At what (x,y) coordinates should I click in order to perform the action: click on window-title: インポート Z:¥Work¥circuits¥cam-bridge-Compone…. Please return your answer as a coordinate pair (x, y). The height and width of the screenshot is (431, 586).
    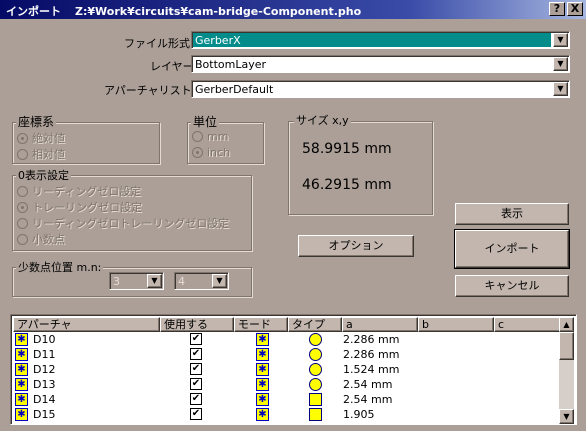
    Looking at the image, I should click on (190, 11).